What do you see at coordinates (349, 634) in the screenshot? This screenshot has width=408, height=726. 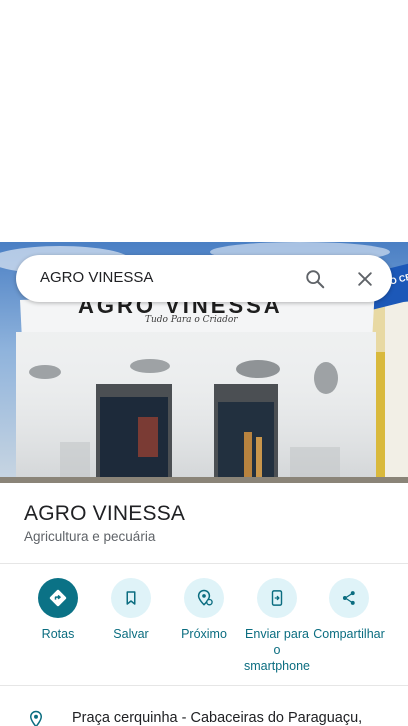 I see `share-label: Compartilhar` at bounding box center [349, 634].